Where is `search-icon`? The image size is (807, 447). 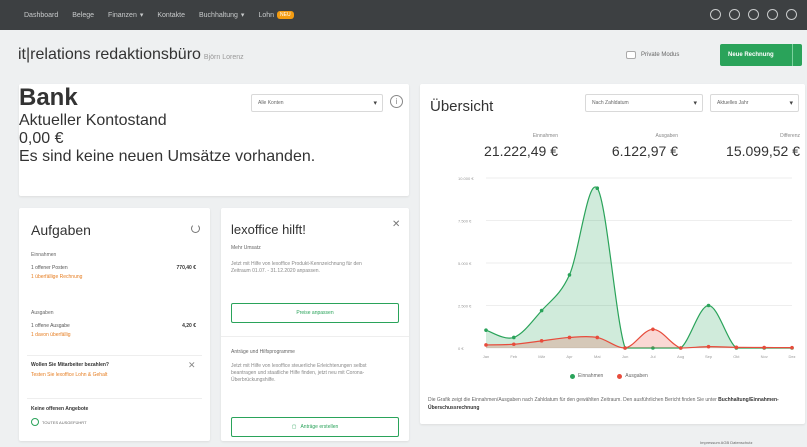
search-icon is located at coordinates (772, 14).